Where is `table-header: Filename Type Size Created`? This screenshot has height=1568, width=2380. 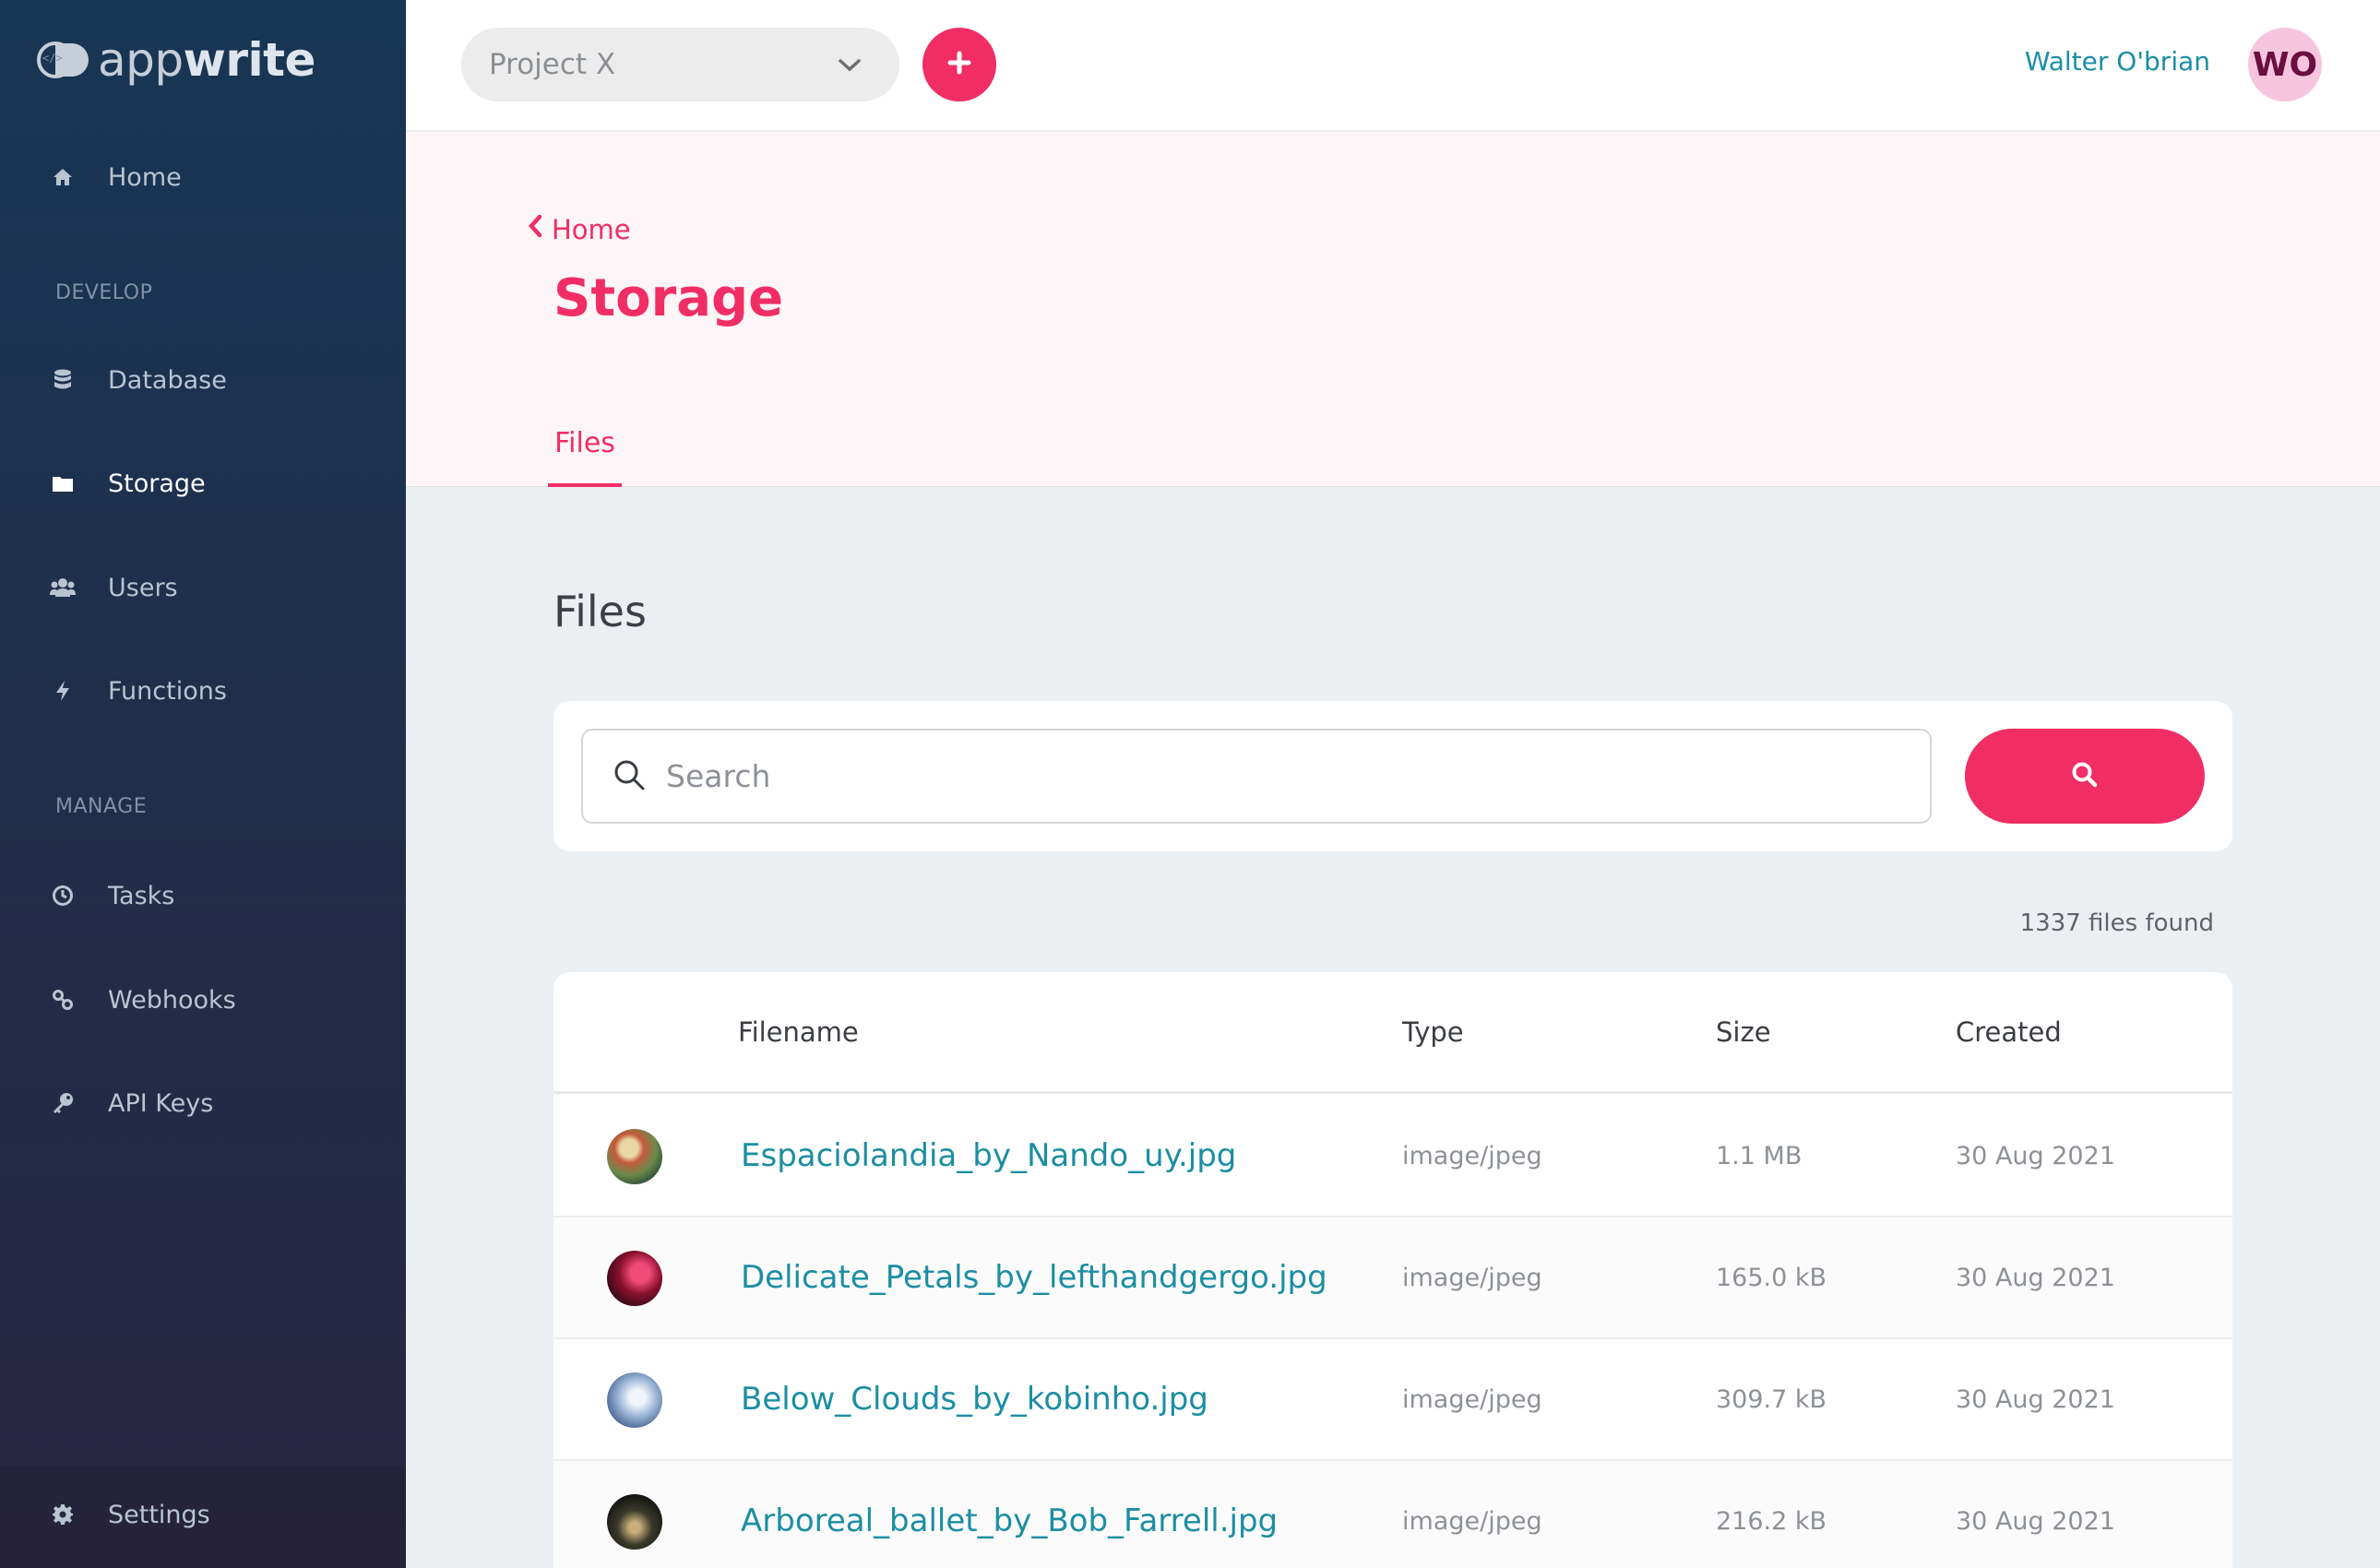
table-header: Filename Type Size Created is located at coordinates (1392, 1033).